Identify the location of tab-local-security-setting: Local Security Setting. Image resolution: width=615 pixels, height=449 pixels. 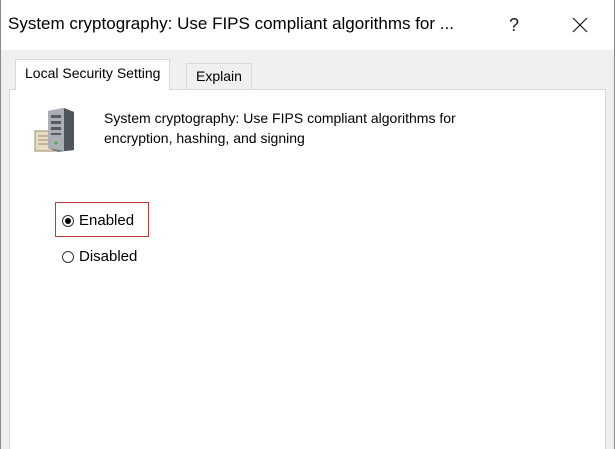
(93, 74).